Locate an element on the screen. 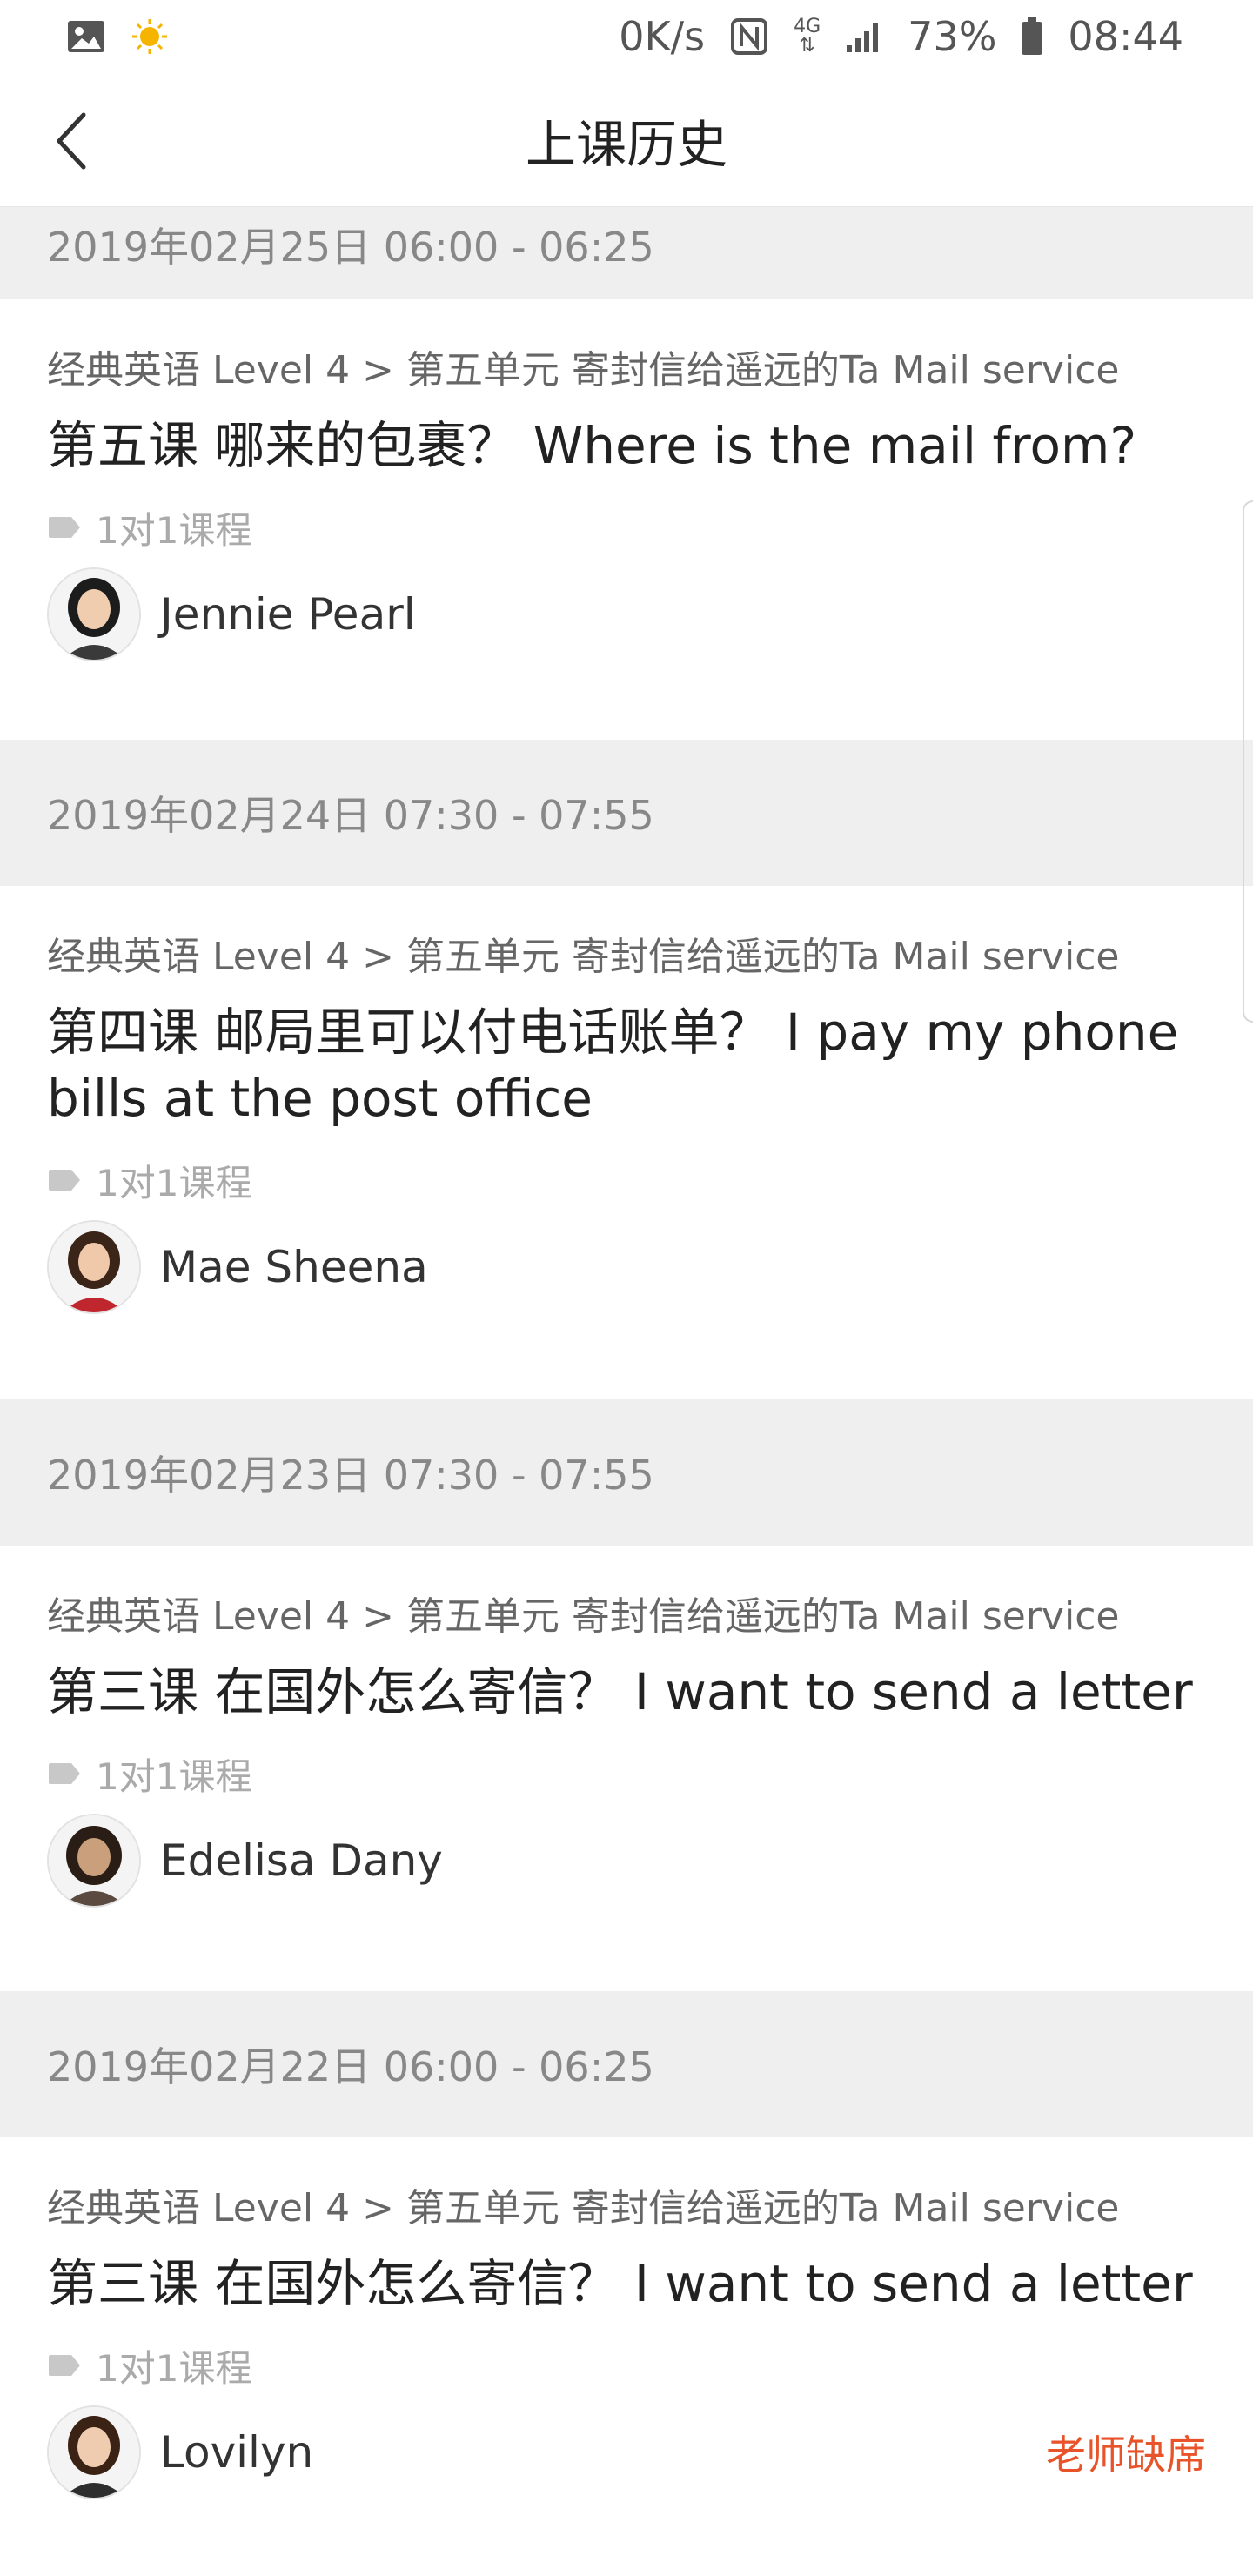 The height and width of the screenshot is (2576, 1253). teacher-name: Mae Sheena is located at coordinates (294, 1267).